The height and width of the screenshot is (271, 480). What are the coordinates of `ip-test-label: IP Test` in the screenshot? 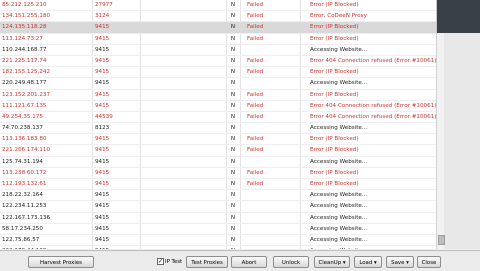 It's located at (174, 262).